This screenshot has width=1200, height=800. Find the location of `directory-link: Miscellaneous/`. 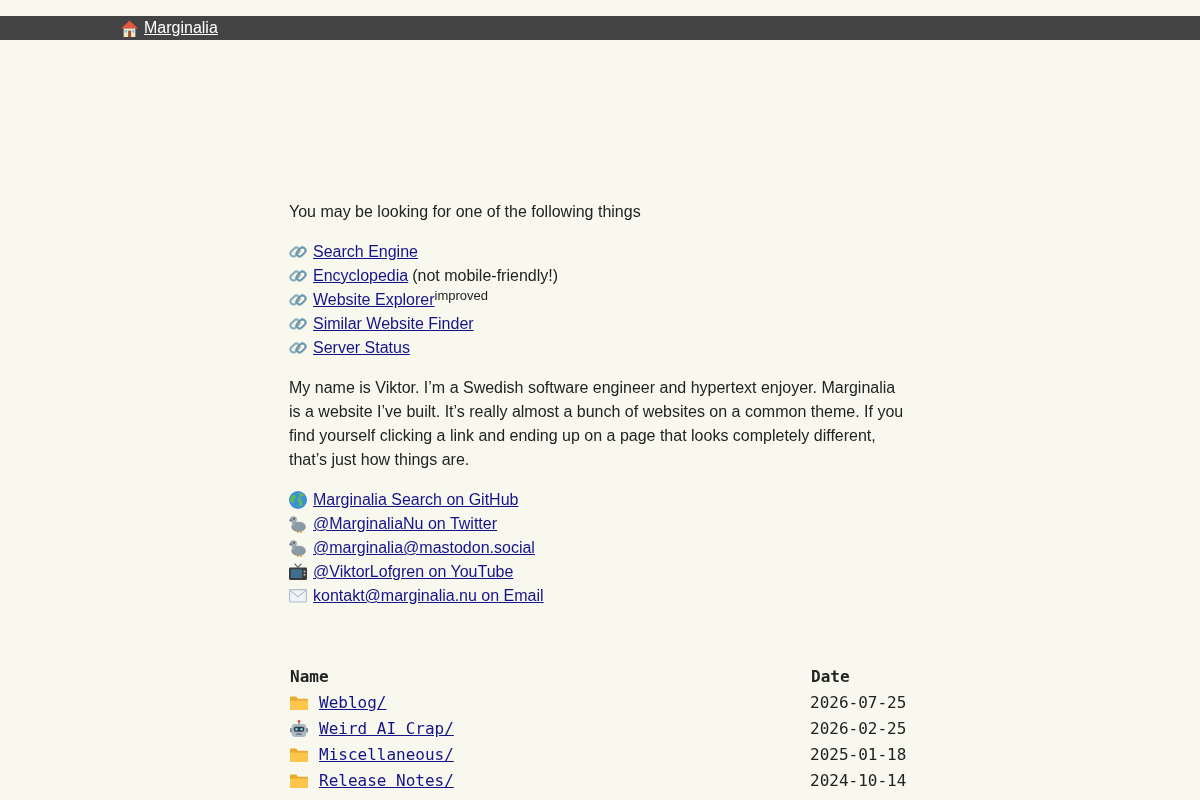

directory-link: Miscellaneous/ is located at coordinates (386, 755).